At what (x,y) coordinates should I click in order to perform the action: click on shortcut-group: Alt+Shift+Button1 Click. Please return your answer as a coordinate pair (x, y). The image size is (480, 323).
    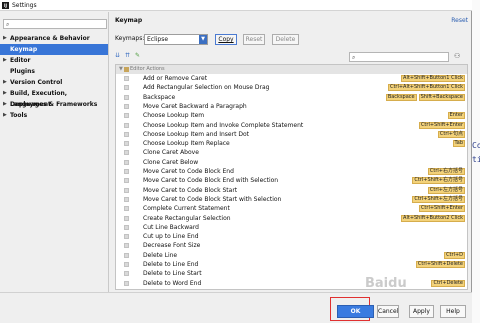
    Looking at the image, I should click on (432, 78).